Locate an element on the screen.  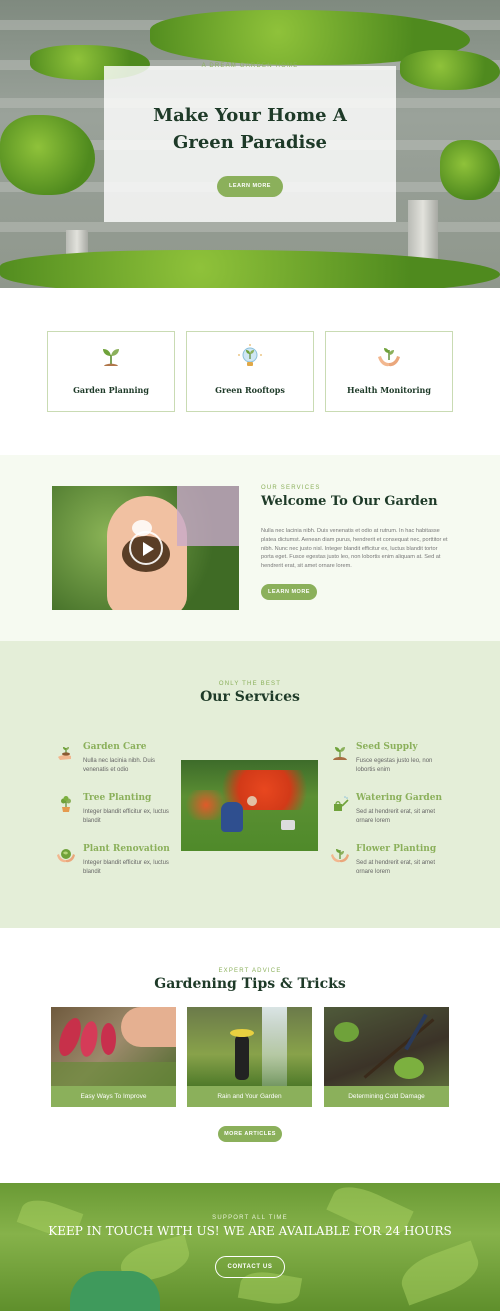
feature-garden-planning: Garden Planning is located at coordinates (111, 371).